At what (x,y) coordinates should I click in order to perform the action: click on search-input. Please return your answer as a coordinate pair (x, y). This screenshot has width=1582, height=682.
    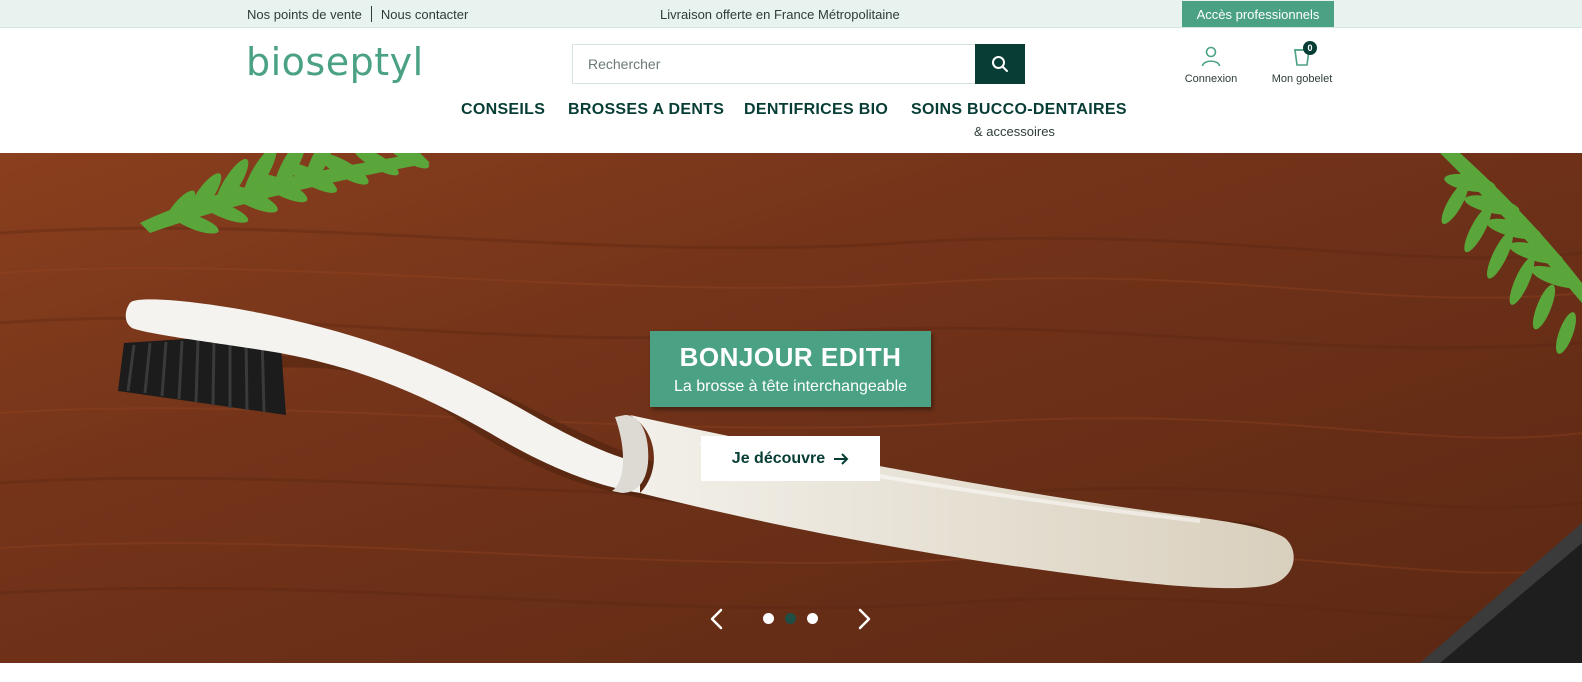
    Looking at the image, I should click on (773, 64).